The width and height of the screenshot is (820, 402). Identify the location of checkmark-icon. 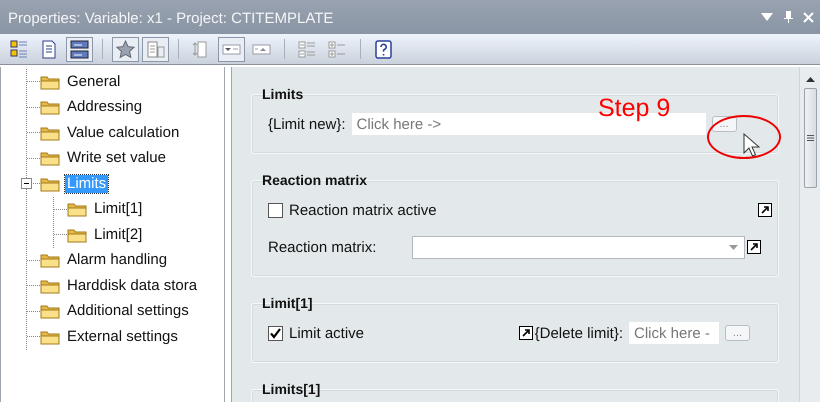
(275, 333).